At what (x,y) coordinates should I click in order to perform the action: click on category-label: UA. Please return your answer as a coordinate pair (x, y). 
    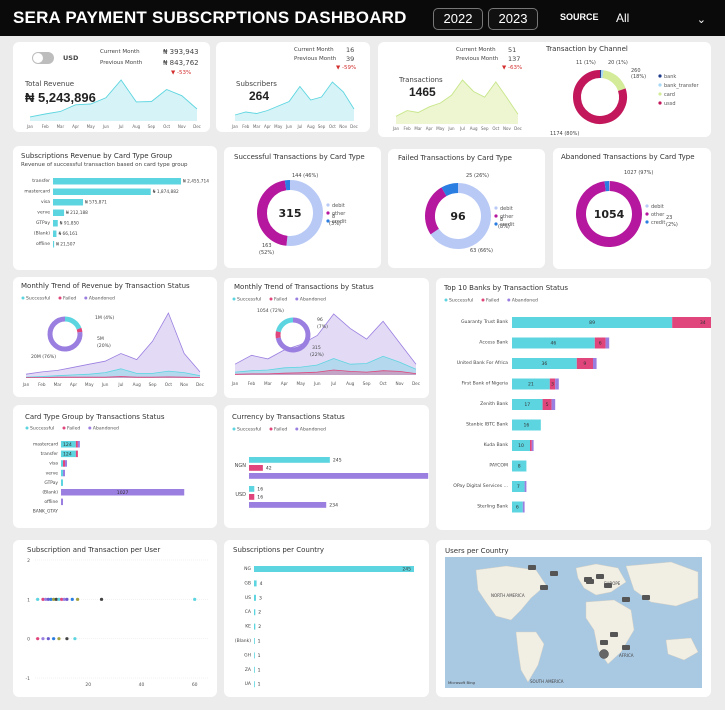
    Looking at the image, I should click on (248, 684).